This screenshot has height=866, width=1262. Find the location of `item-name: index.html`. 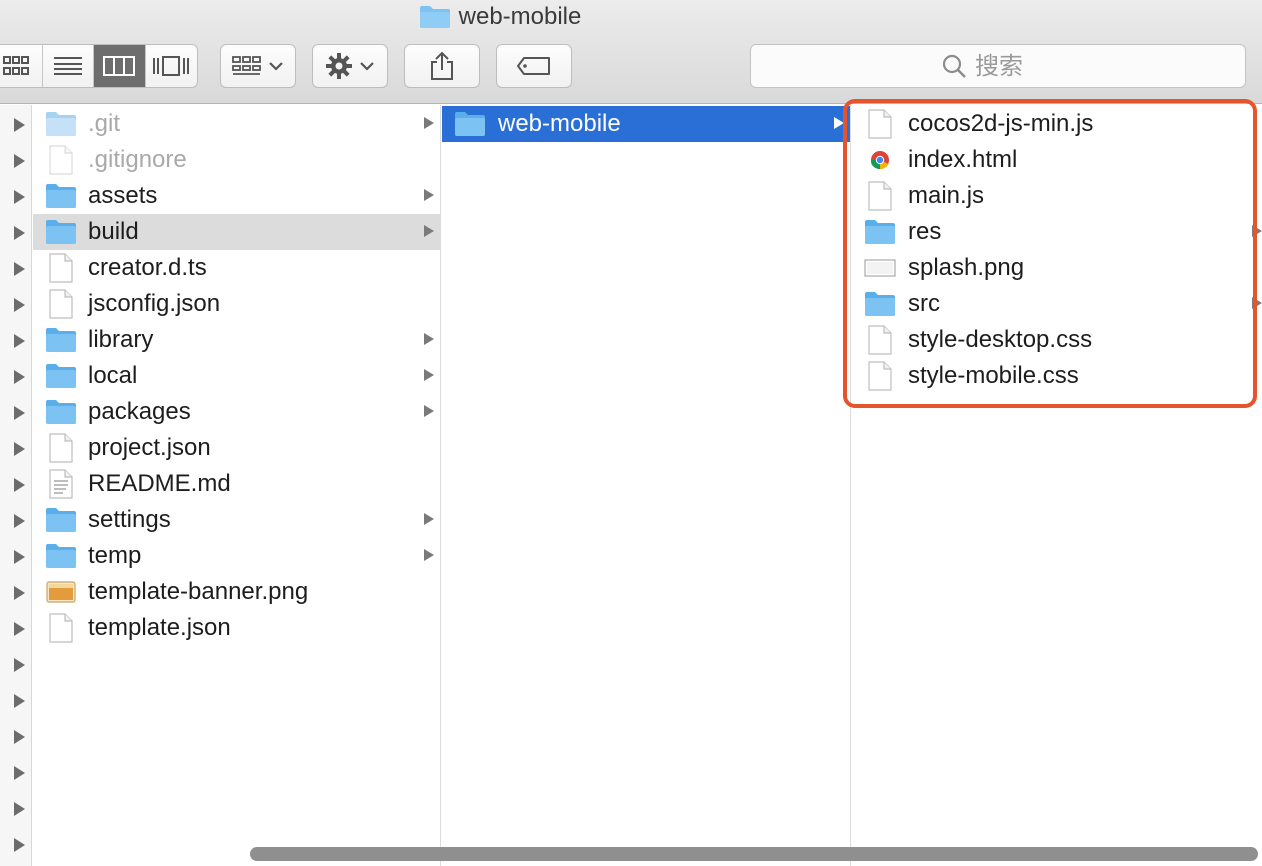

item-name: index.html is located at coordinates (963, 159).